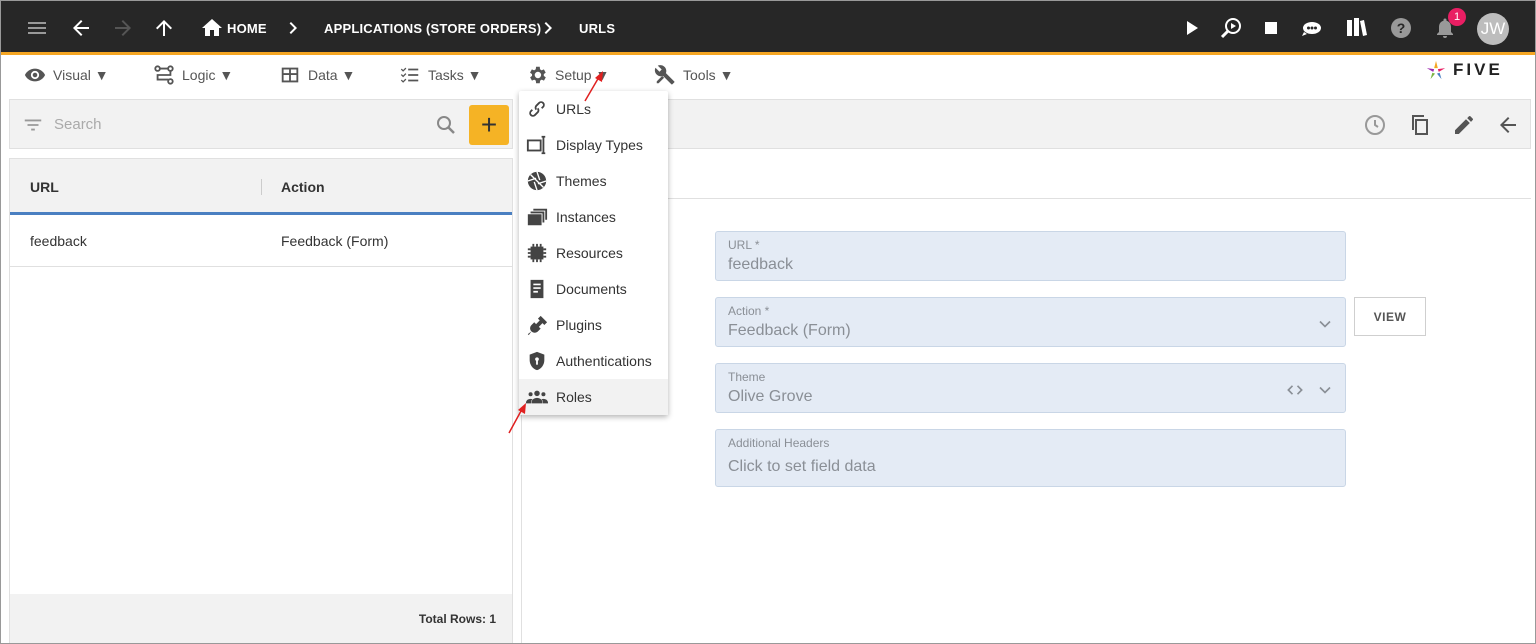 The width and height of the screenshot is (1536, 644). I want to click on shield-keyhole-icon, so click(537, 361).